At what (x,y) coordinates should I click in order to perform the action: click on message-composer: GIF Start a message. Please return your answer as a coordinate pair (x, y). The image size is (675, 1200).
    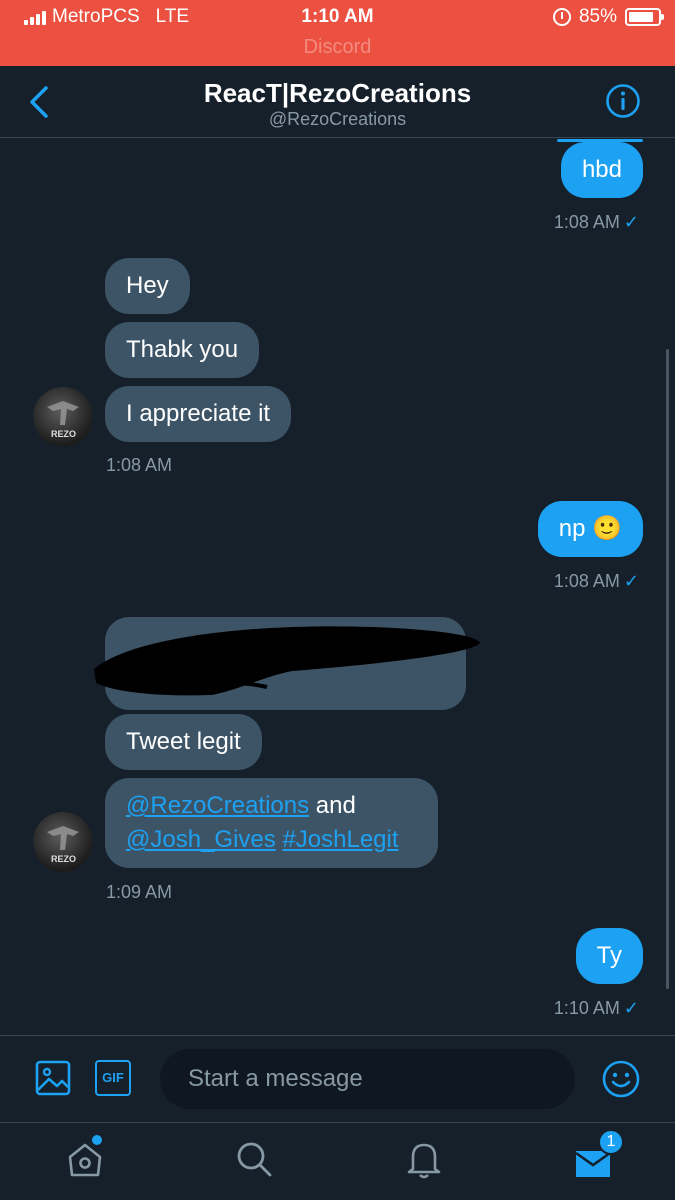
    Looking at the image, I should click on (337, 1078).